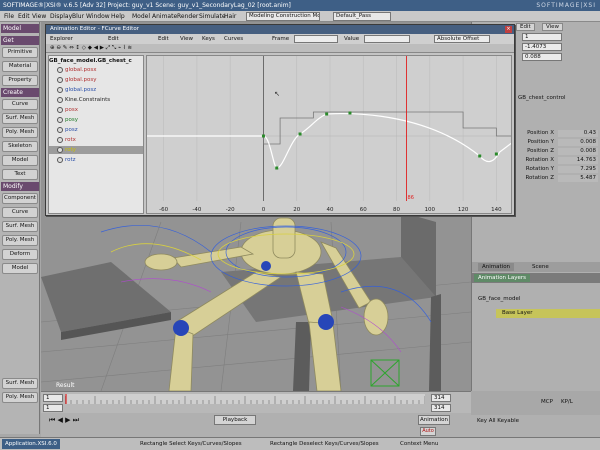 Image resolution: width=600 pixels, height=450 pixels. I want to click on mcp-button: MCP, so click(547, 402).